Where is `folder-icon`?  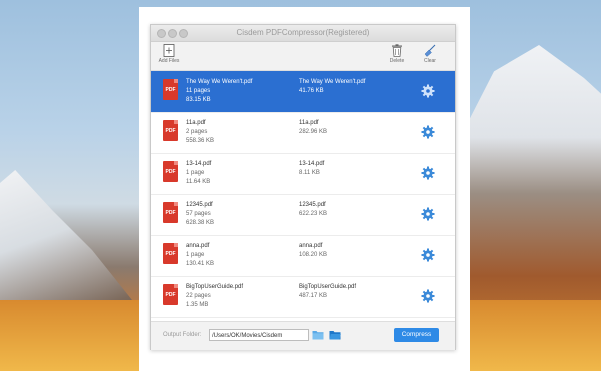 folder-icon is located at coordinates (318, 334).